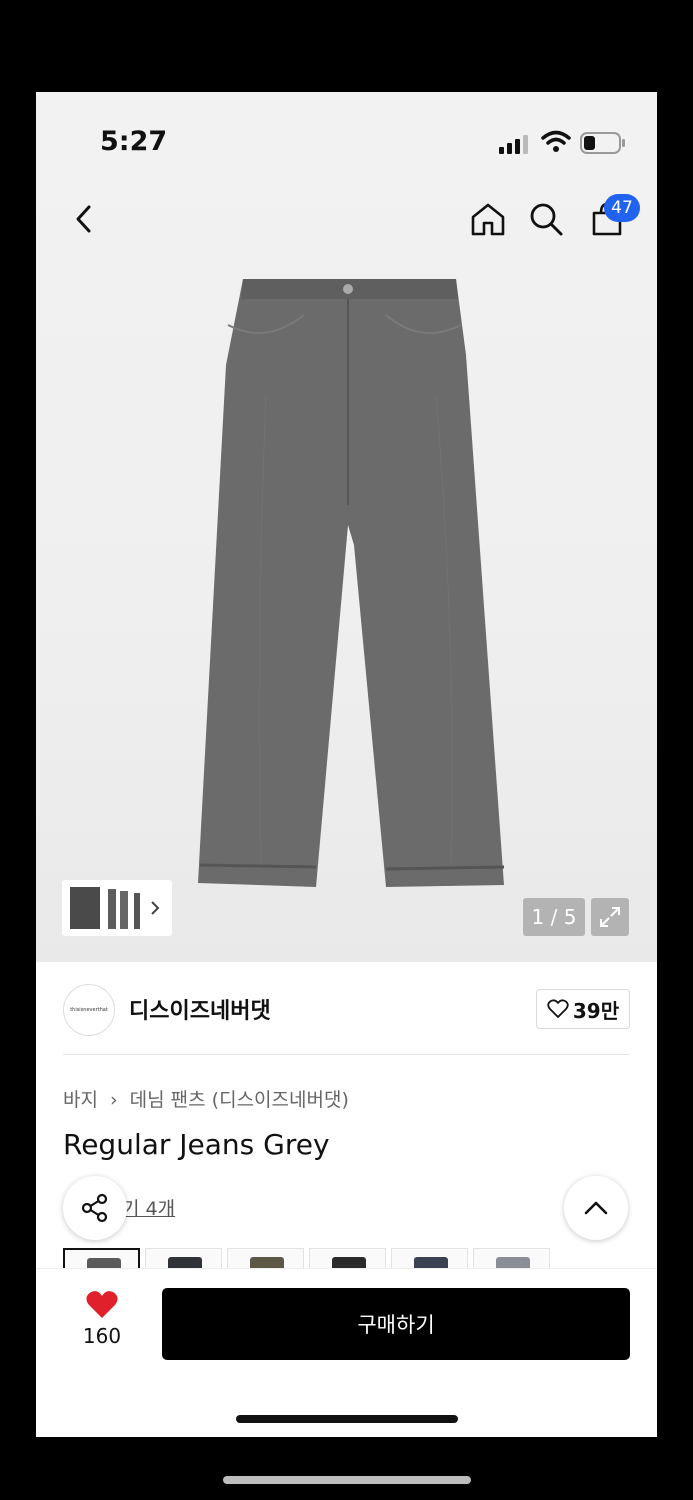 Image resolution: width=693 pixels, height=1500 pixels. I want to click on thumbnail-strip, so click(117, 908).